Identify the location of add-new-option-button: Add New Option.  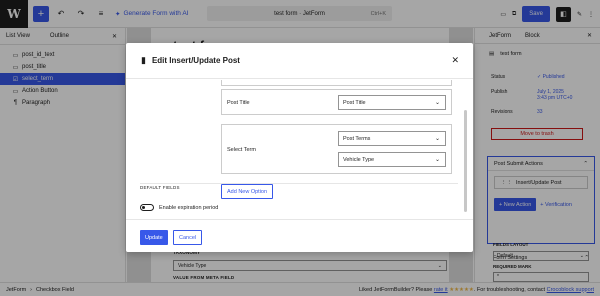
(247, 191).